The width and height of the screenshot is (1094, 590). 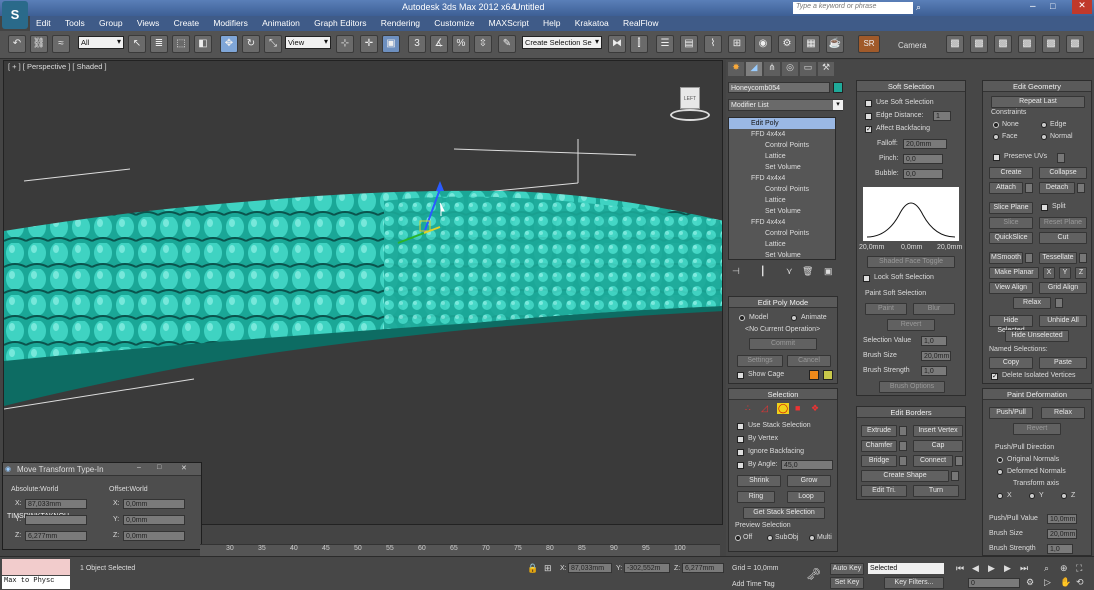 What do you see at coordinates (911, 262) in the screenshot?
I see `shaded-face-toggle-button: Shaded Face Toggle` at bounding box center [911, 262].